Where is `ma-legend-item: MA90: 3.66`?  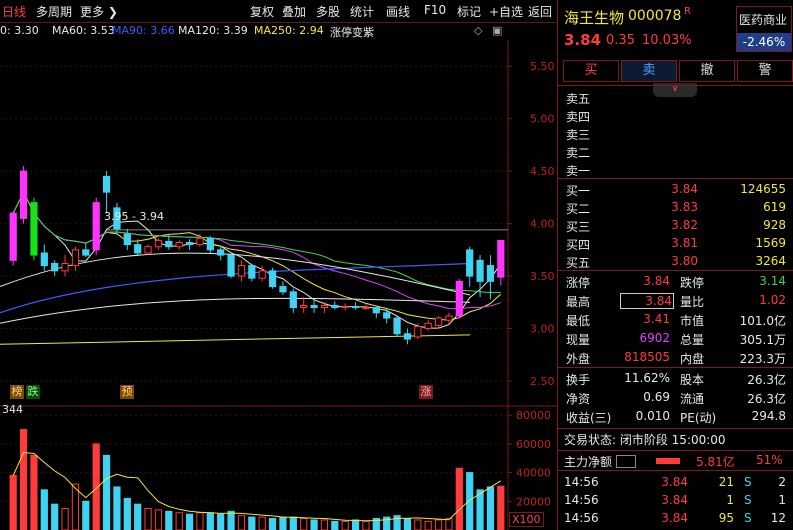 ma-legend-item: MA90: 3.66 is located at coordinates (143, 30).